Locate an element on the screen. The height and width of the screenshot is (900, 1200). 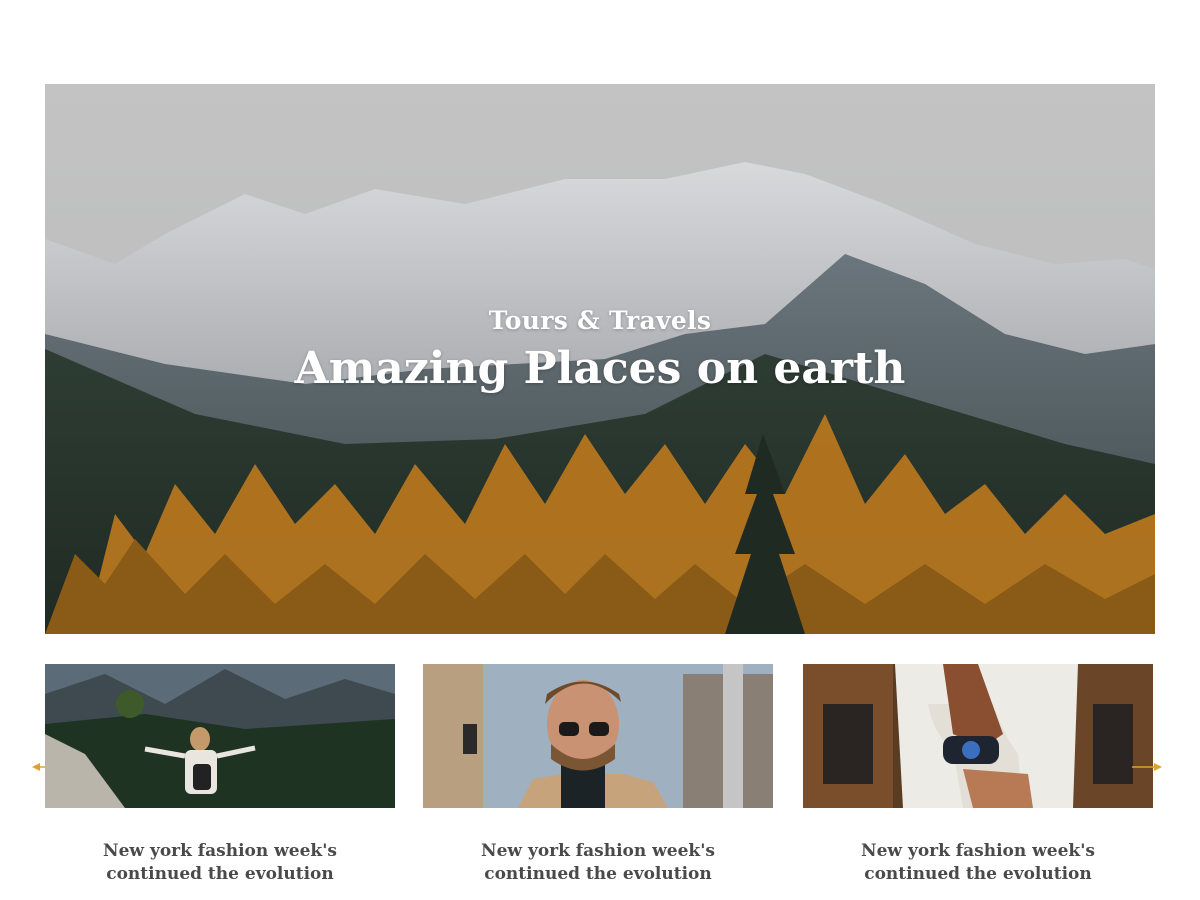
man-with-glasses-image is located at coordinates (598, 736).